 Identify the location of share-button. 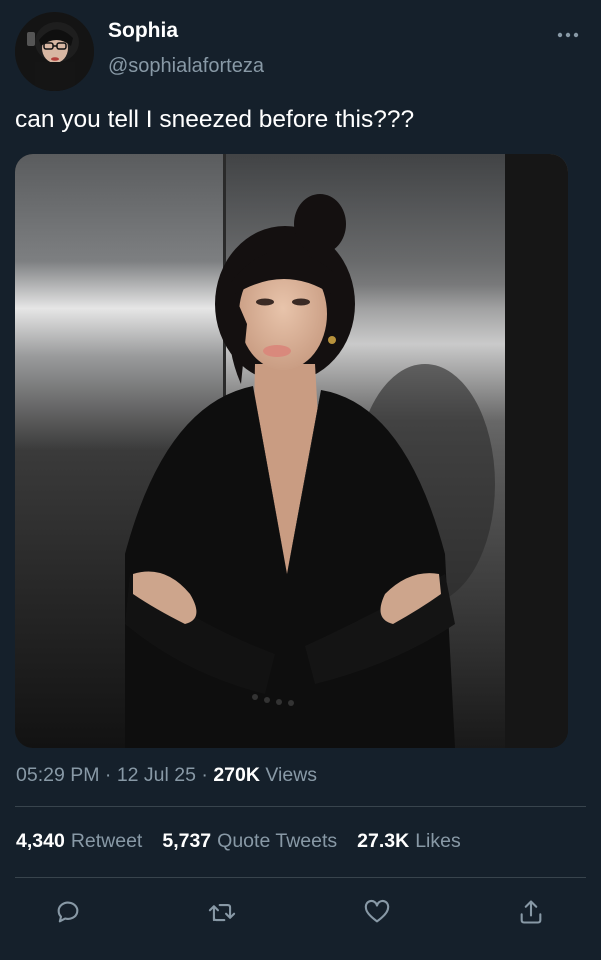
(531, 912).